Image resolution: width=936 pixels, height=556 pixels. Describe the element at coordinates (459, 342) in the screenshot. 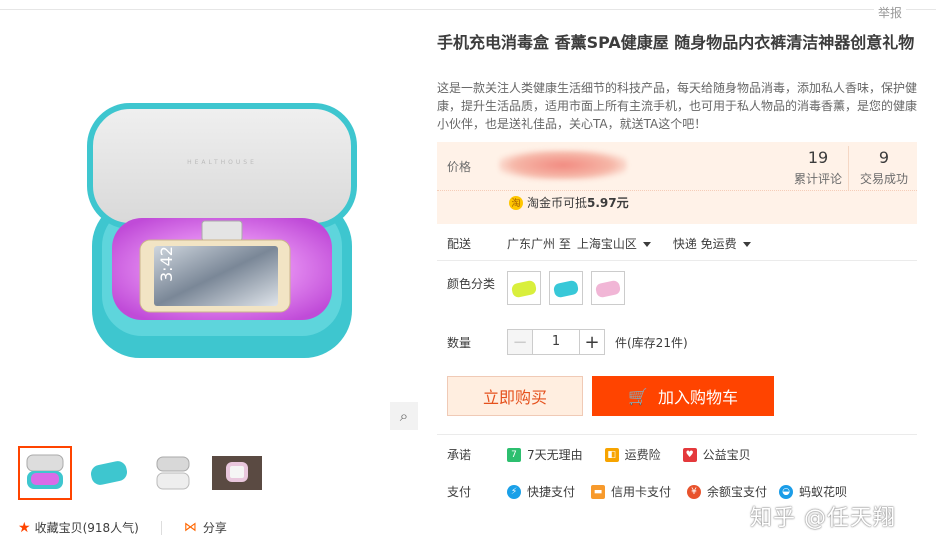

I see `quantity-label: 数量` at that location.